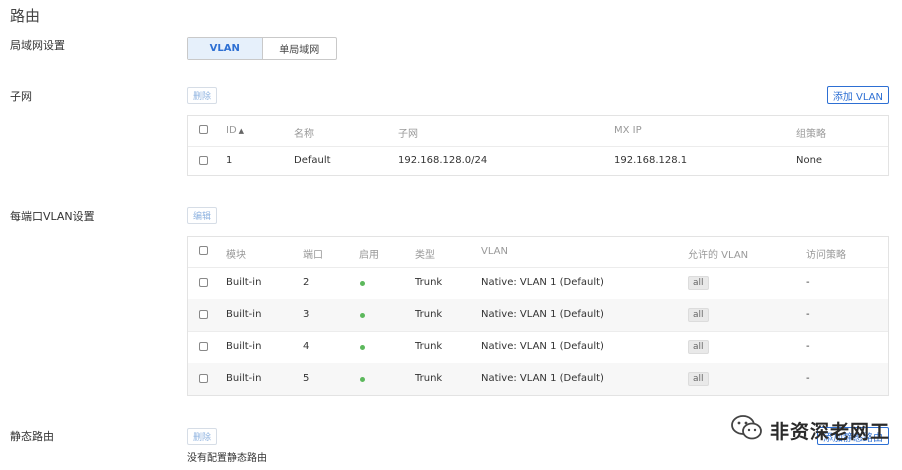  What do you see at coordinates (829, 431) in the screenshot?
I see `watermark-text: 非资深老网工` at bounding box center [829, 431].